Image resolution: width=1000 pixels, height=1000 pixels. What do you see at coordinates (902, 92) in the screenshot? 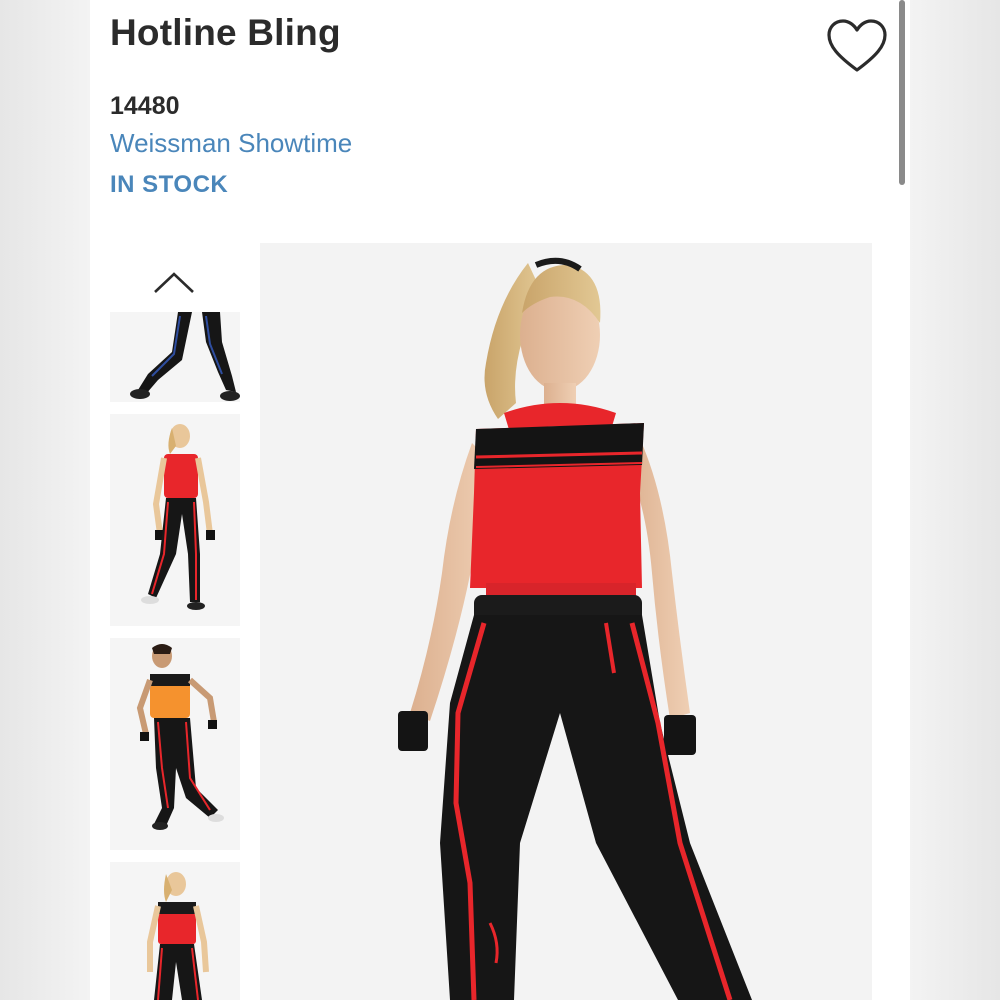
I see `scrollbar` at bounding box center [902, 92].